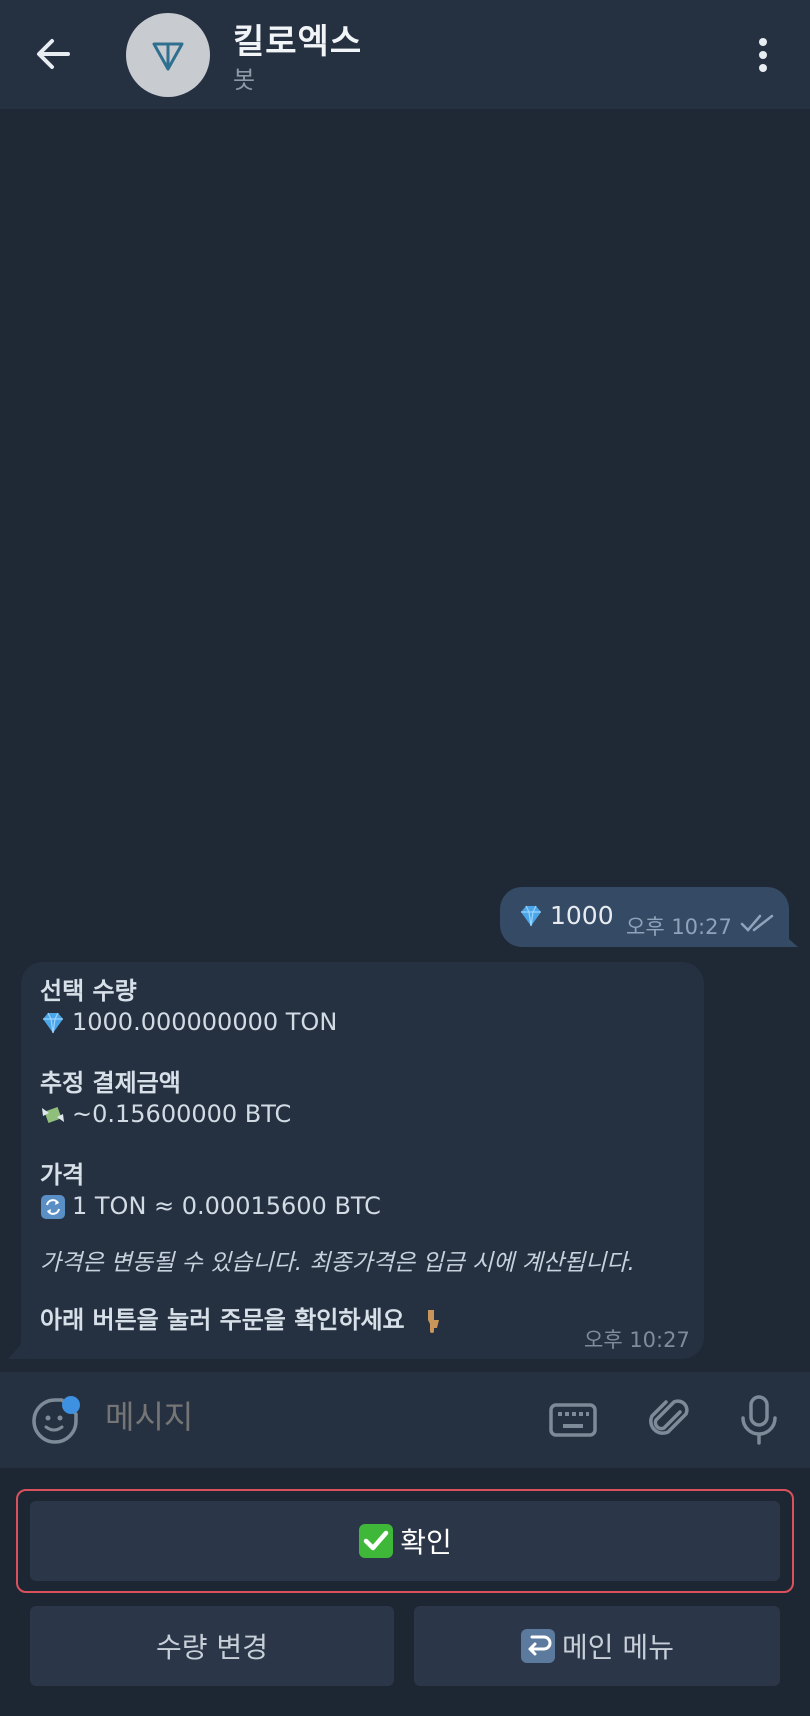 The image size is (810, 1716). I want to click on more-menu-button, so click(763, 55).